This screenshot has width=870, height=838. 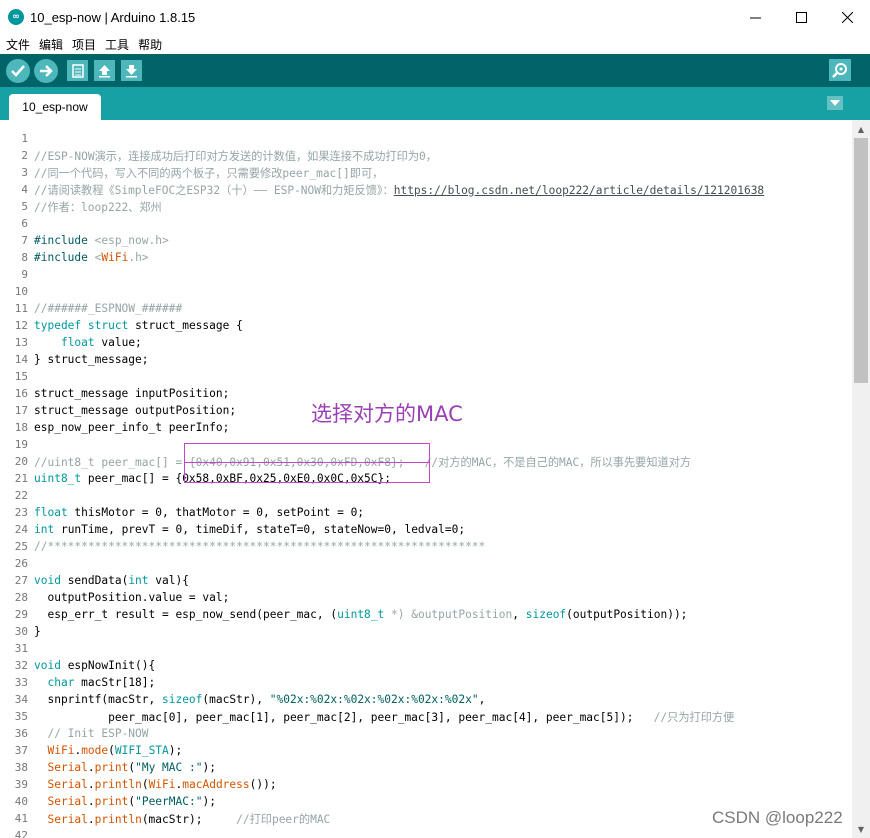 I want to click on save-button, so click(x=131, y=70).